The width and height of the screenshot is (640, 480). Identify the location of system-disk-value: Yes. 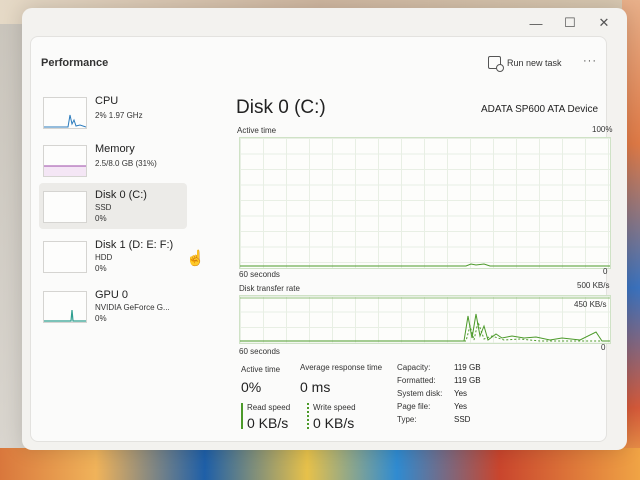
(461, 393).